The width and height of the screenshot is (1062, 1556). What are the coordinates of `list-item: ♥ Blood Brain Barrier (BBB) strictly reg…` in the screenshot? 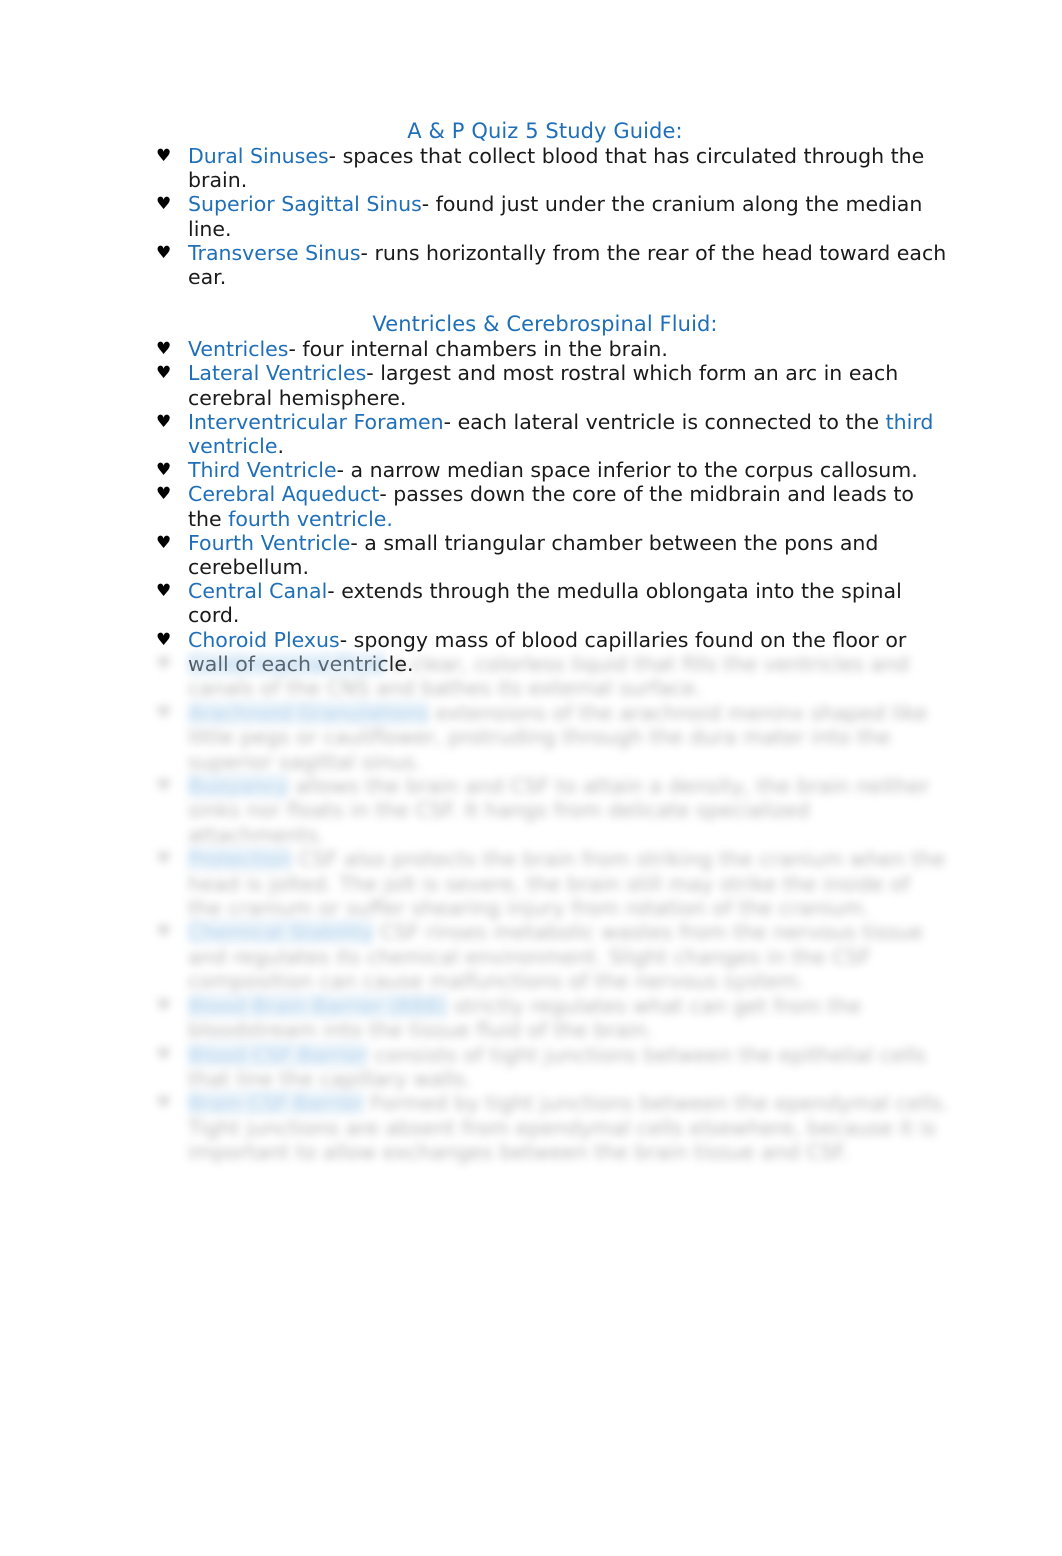 It's located at (550, 1018).